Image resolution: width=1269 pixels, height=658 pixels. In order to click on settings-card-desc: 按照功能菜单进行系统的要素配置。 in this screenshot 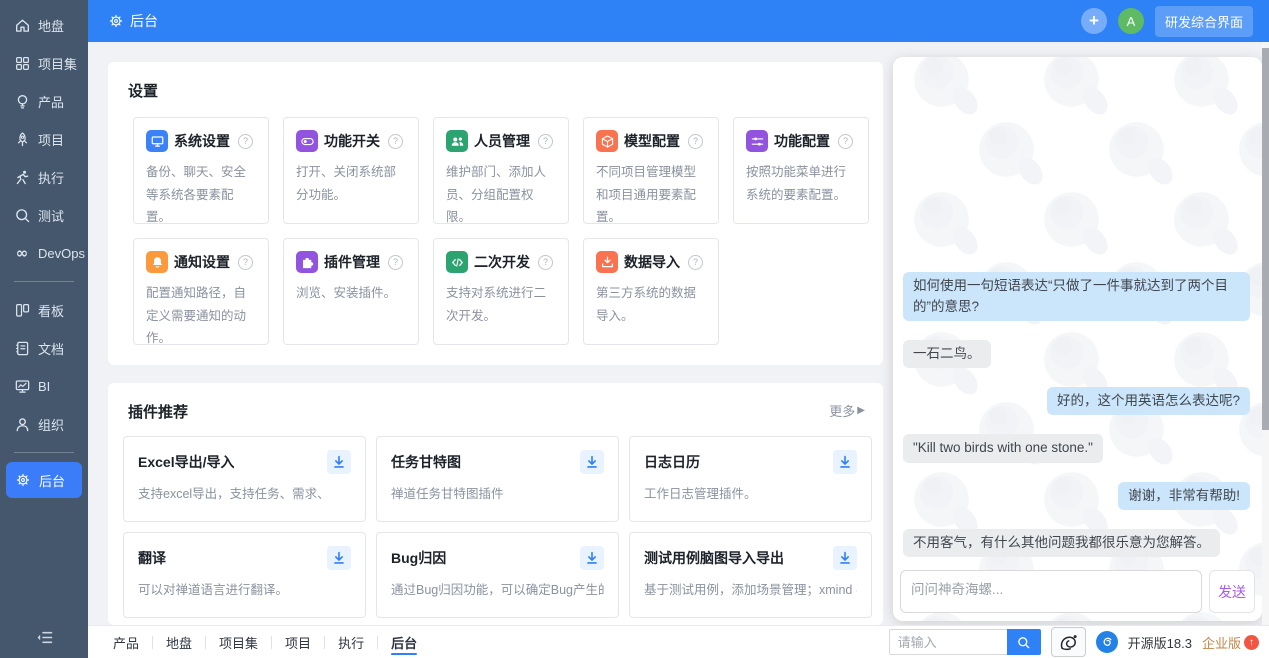, I will do `click(796, 183)`.